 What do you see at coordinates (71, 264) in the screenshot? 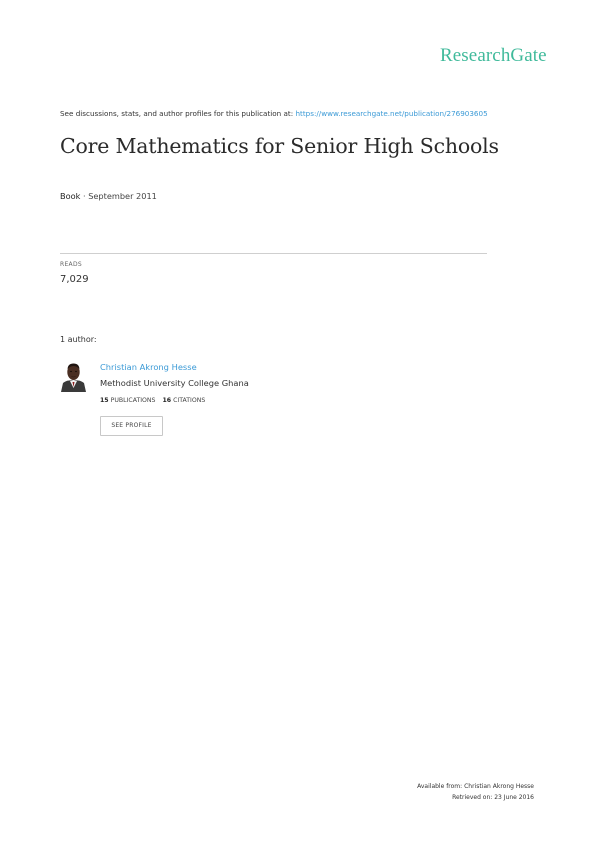
I see `reads-label: READS` at bounding box center [71, 264].